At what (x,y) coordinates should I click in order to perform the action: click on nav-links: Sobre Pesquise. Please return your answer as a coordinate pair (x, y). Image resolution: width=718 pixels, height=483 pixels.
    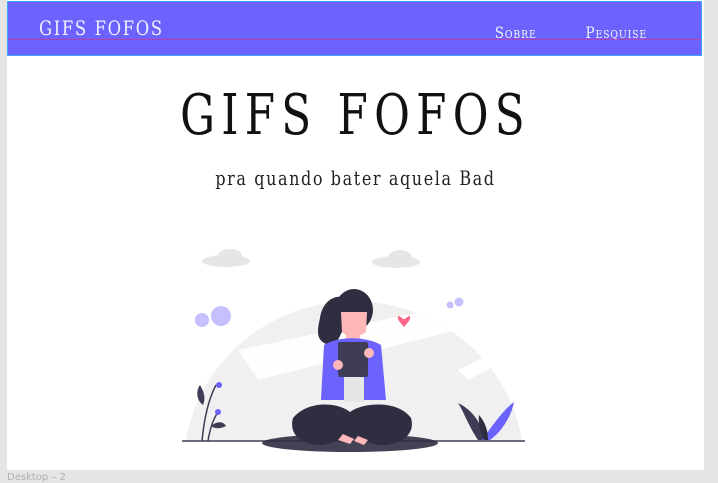
    Looking at the image, I should click on (572, 32).